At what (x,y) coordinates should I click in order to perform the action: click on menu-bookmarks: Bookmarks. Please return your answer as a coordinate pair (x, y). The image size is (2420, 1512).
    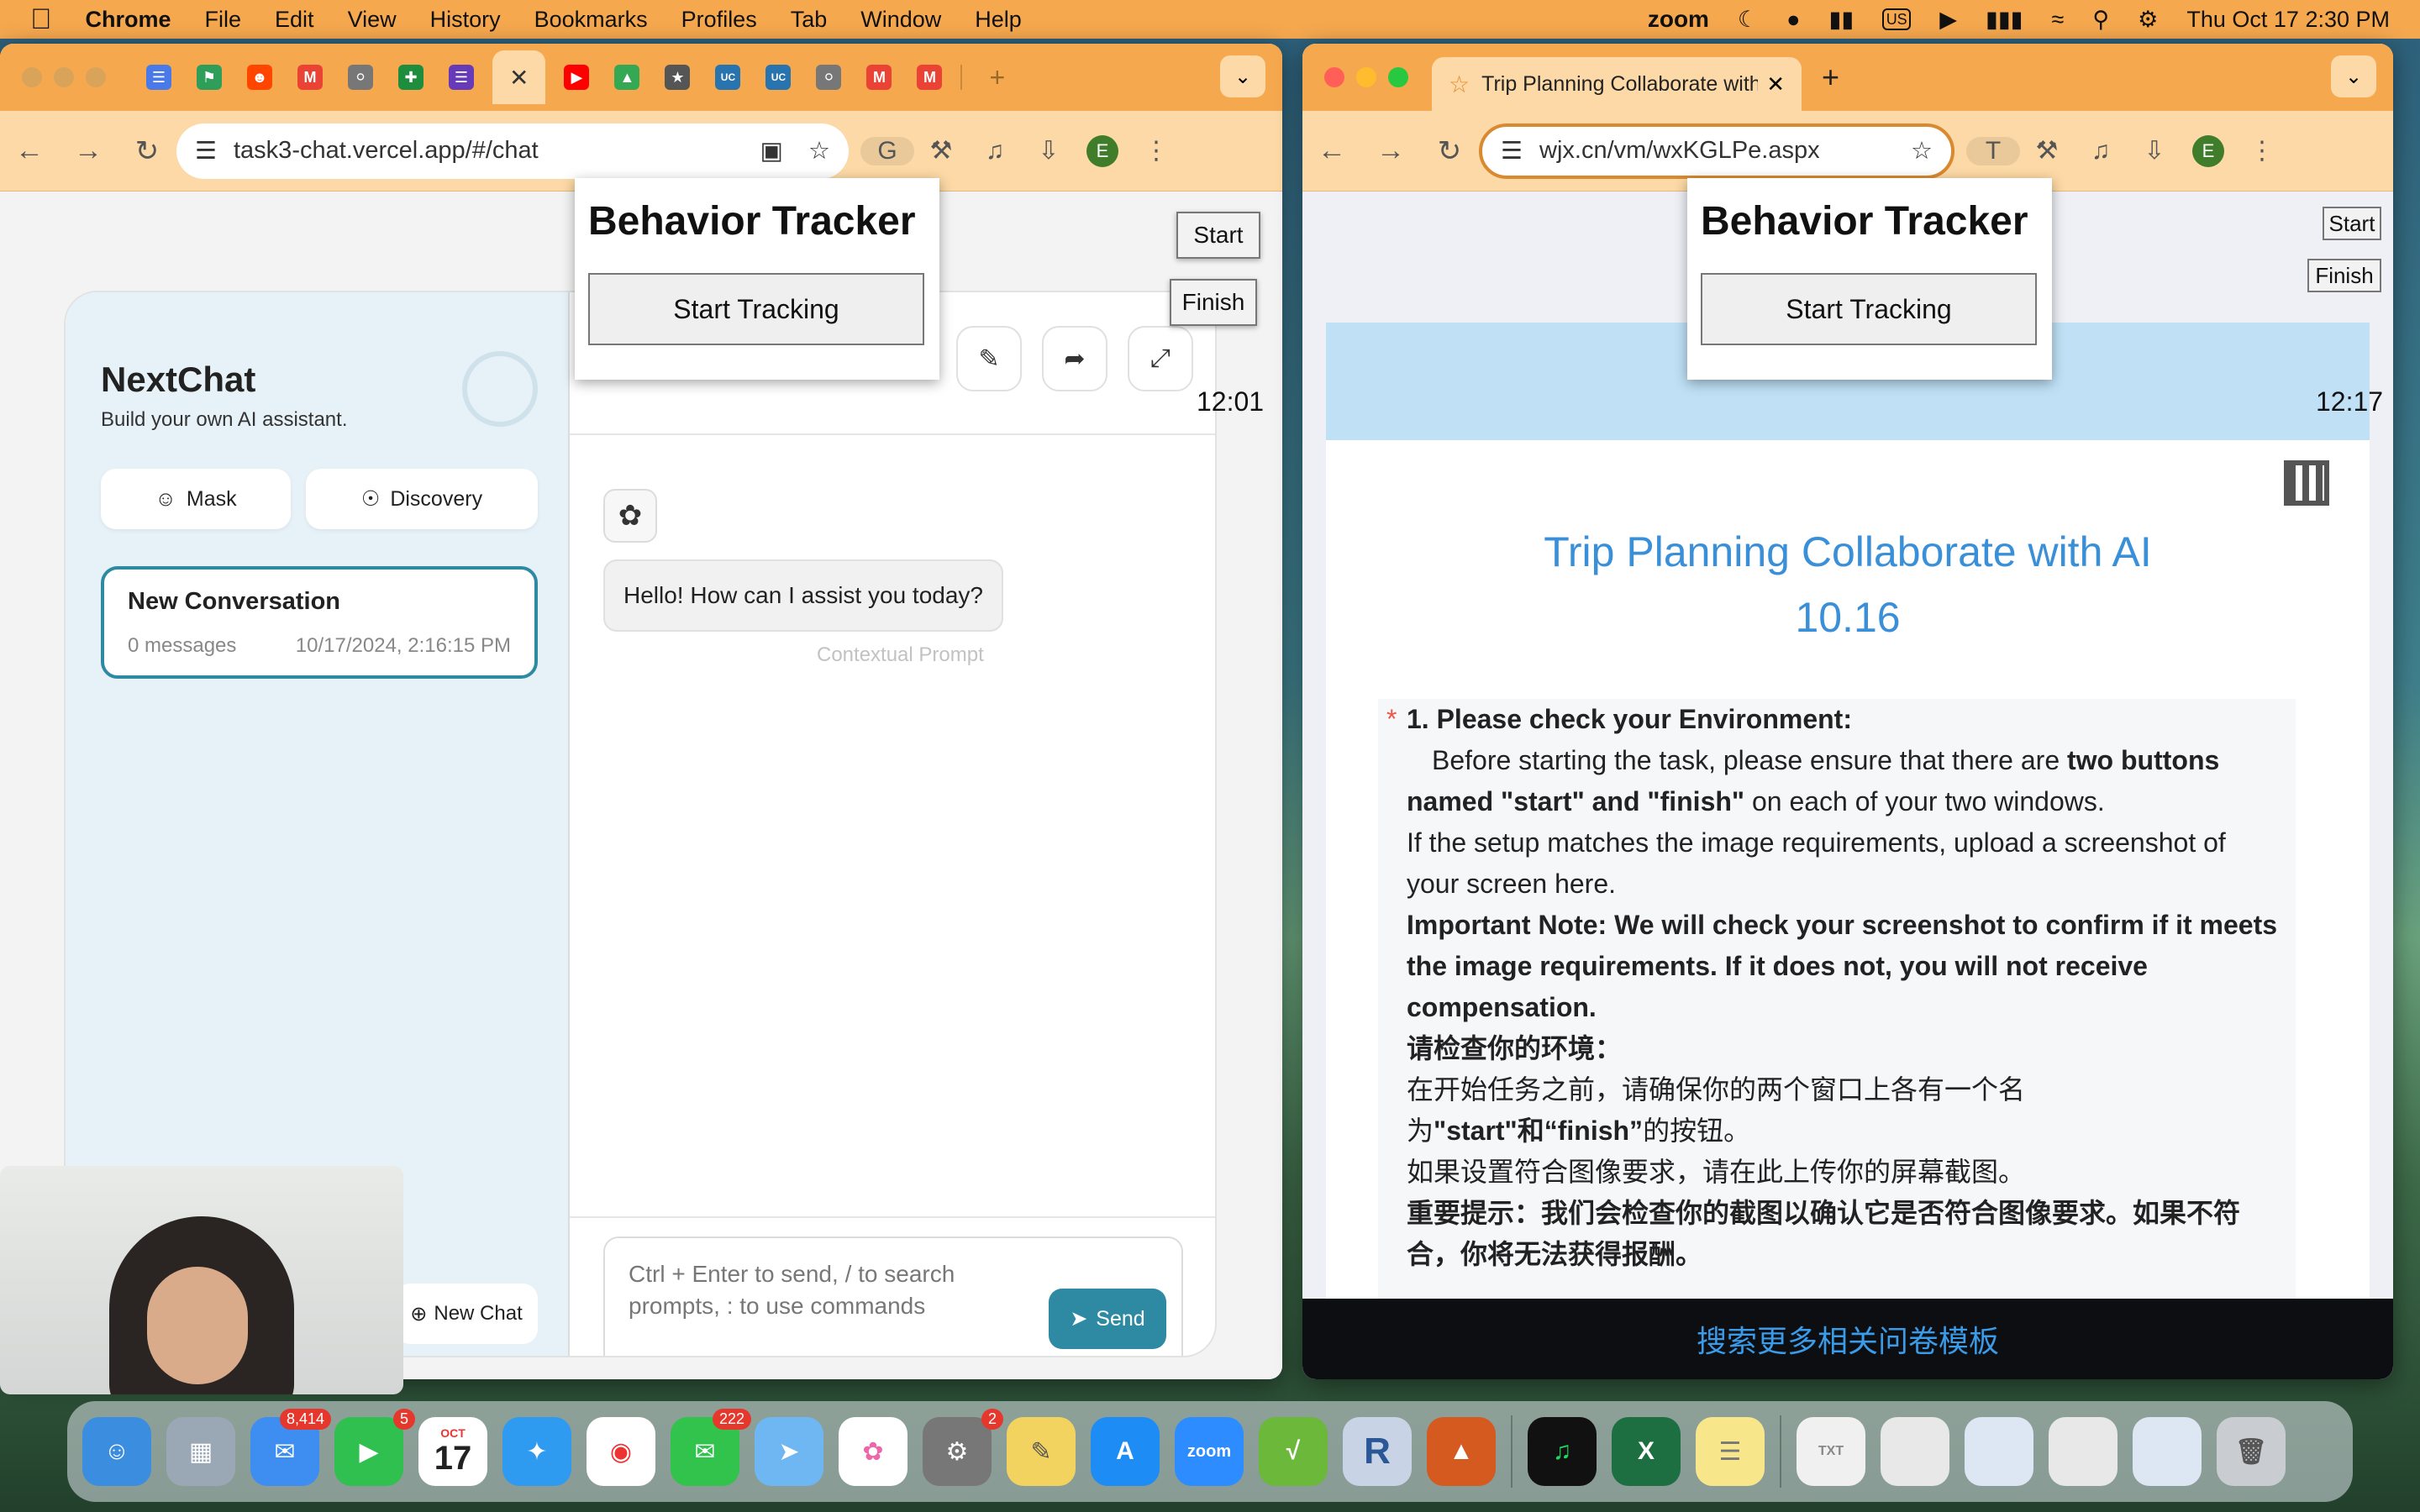
    Looking at the image, I should click on (591, 20).